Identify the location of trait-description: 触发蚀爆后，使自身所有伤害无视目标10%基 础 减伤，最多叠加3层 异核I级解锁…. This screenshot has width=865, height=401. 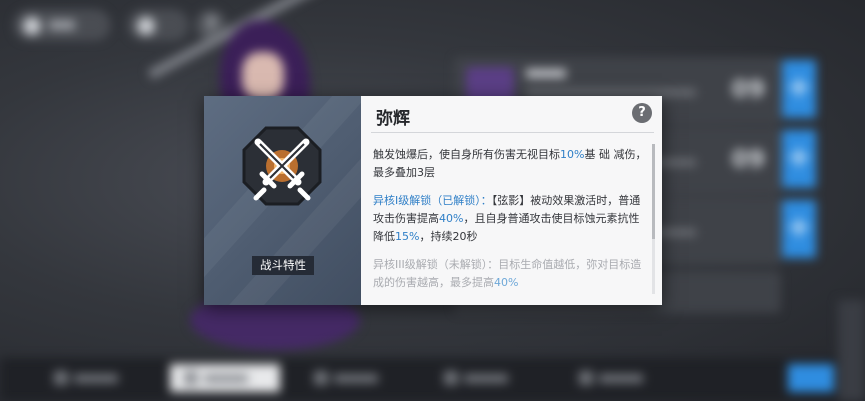
(511, 224).